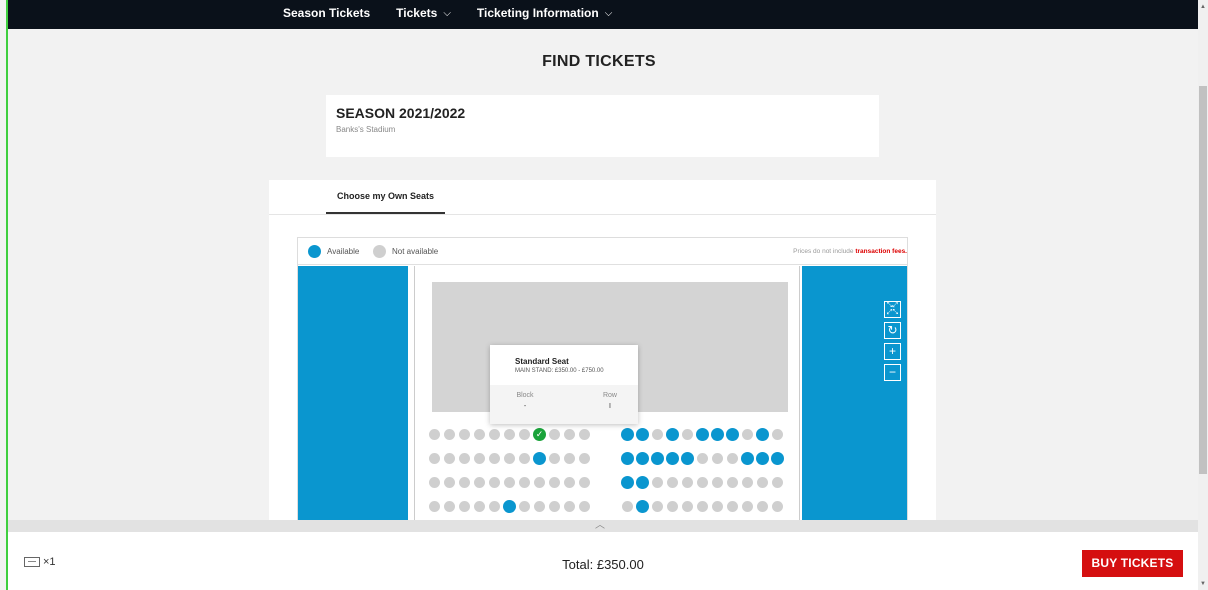 The width and height of the screenshot is (1208, 590). Describe the element at coordinates (353, 395) in the screenshot. I see `stand-left` at that location.